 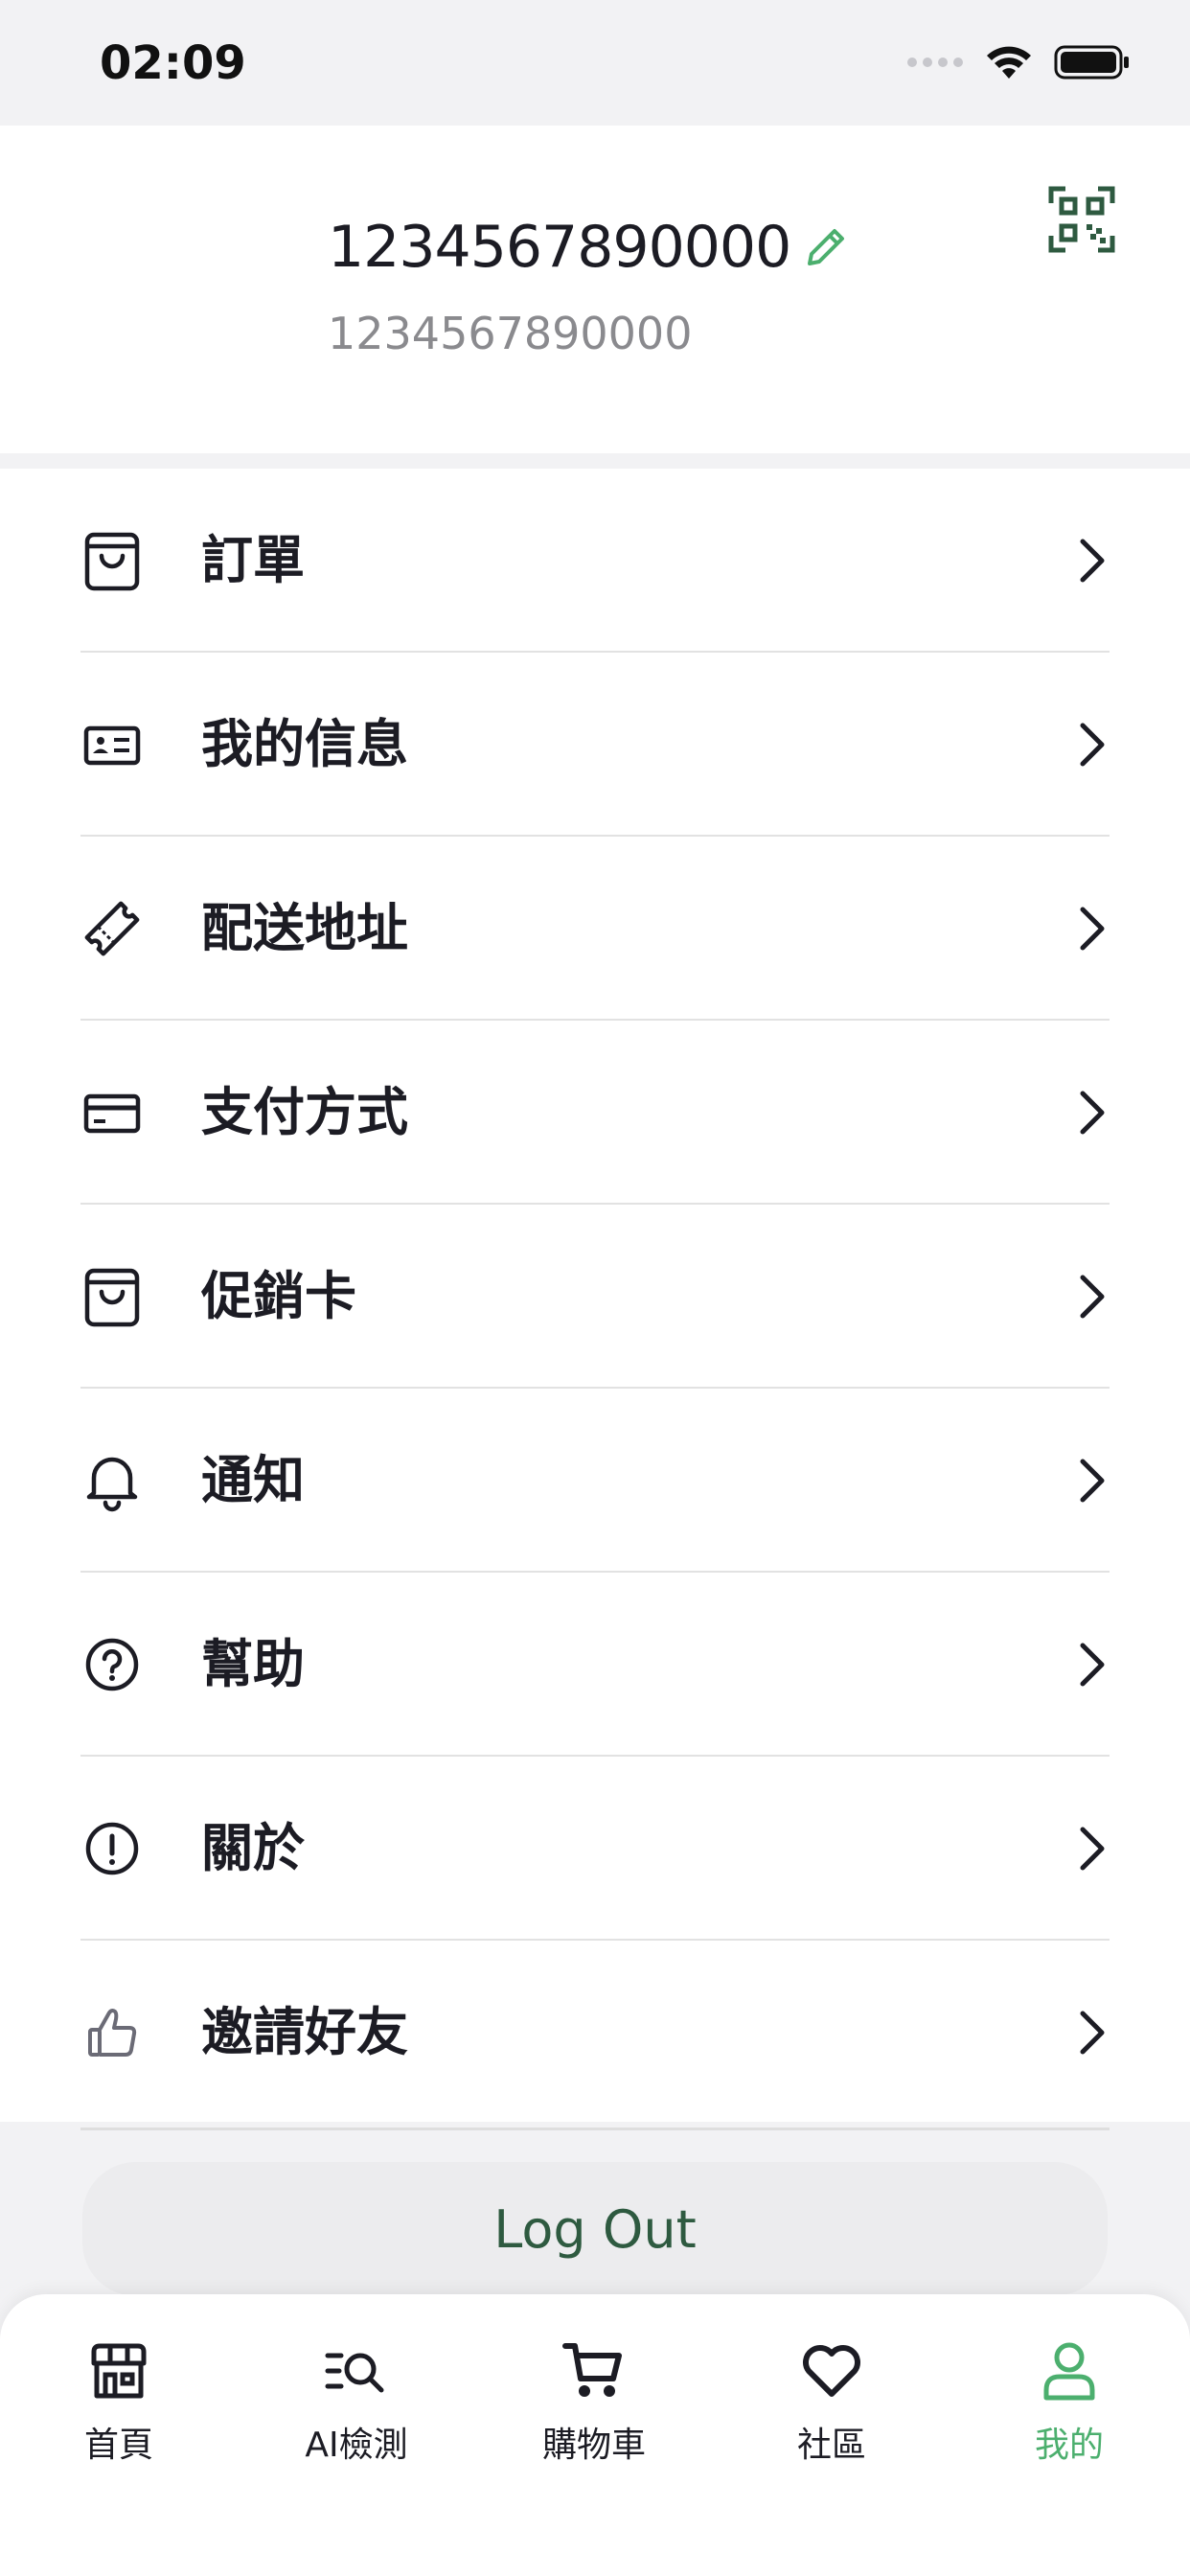 I want to click on menu-item-payment-method: 支付方式, so click(x=595, y=1113).